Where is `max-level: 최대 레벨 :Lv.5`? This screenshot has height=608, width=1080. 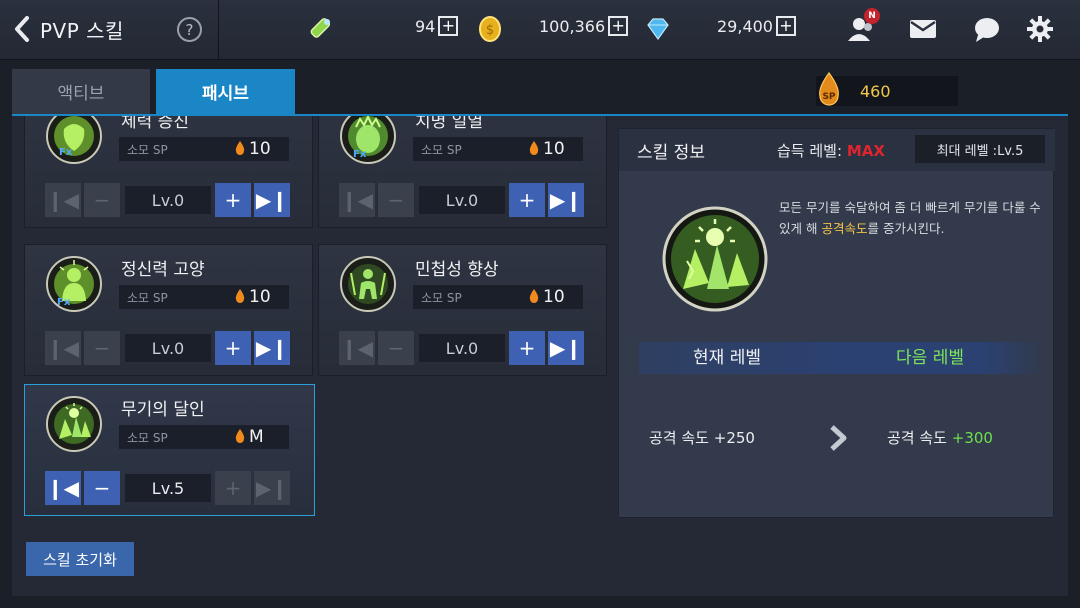
max-level: 최대 레벨 :Lv.5 is located at coordinates (980, 149).